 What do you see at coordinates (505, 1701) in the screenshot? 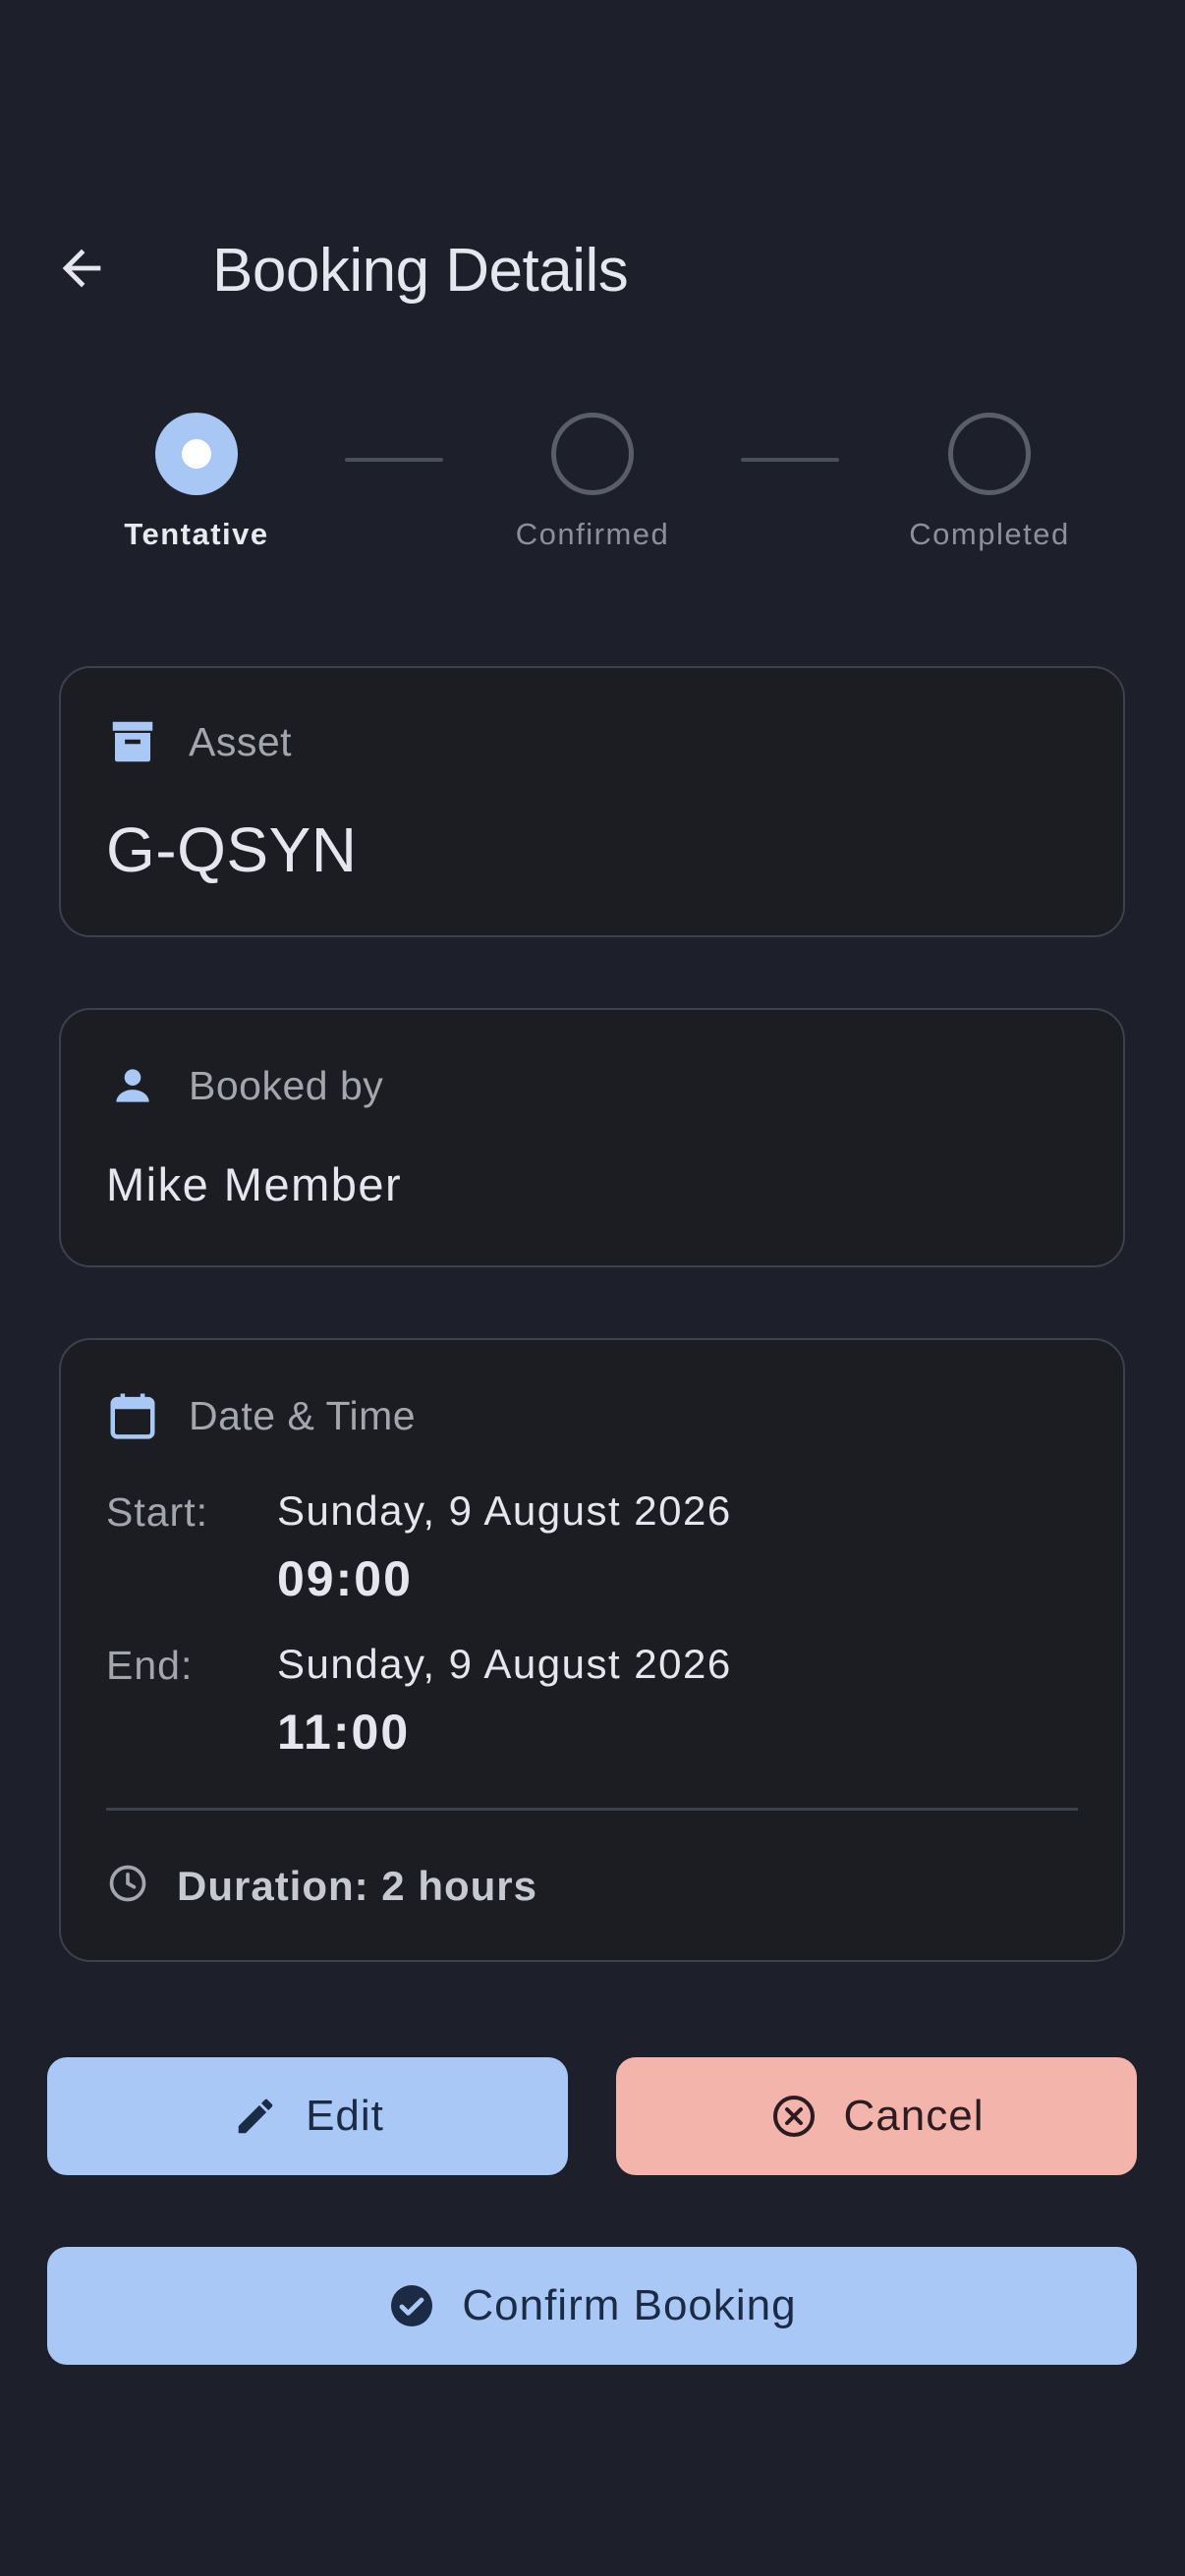
I see `end-values: Sunday, 9 August 2026 11:00` at bounding box center [505, 1701].